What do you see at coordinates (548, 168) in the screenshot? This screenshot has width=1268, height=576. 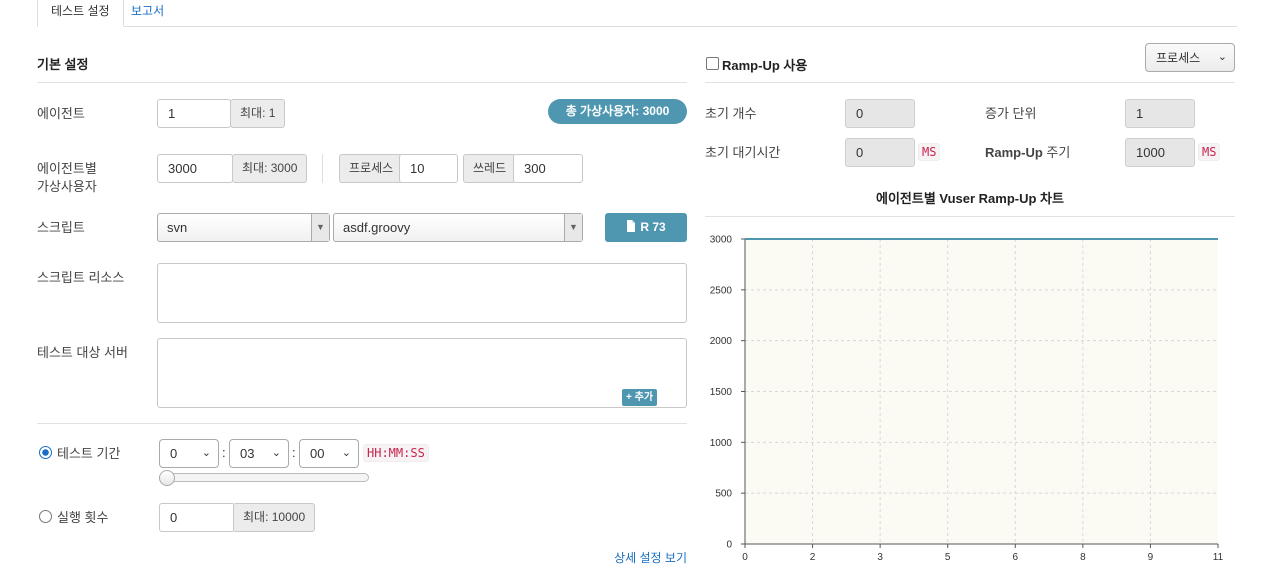 I see `thread-count-input: 300` at bounding box center [548, 168].